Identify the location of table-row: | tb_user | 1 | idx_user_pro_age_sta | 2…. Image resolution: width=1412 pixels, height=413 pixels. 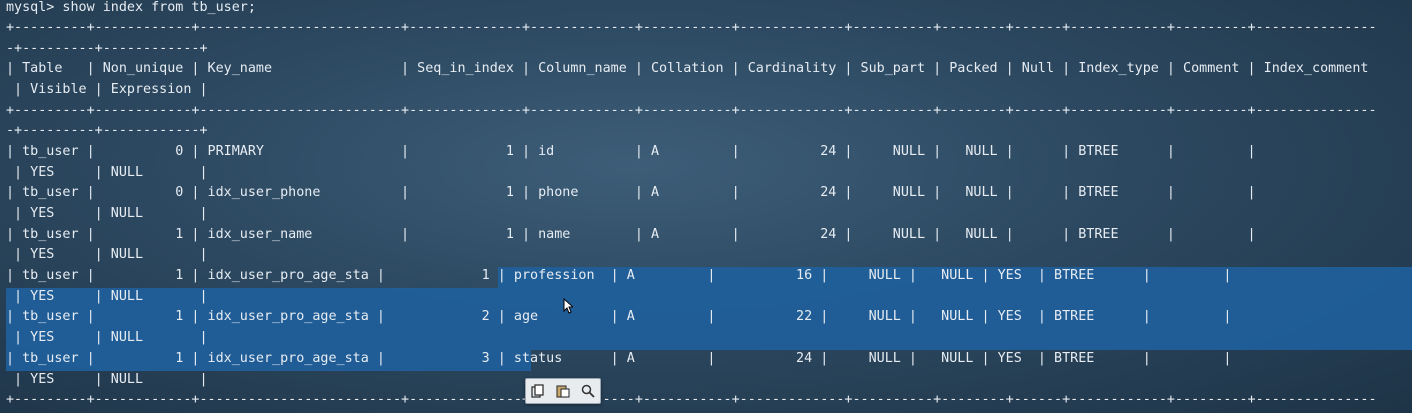
(619, 316).